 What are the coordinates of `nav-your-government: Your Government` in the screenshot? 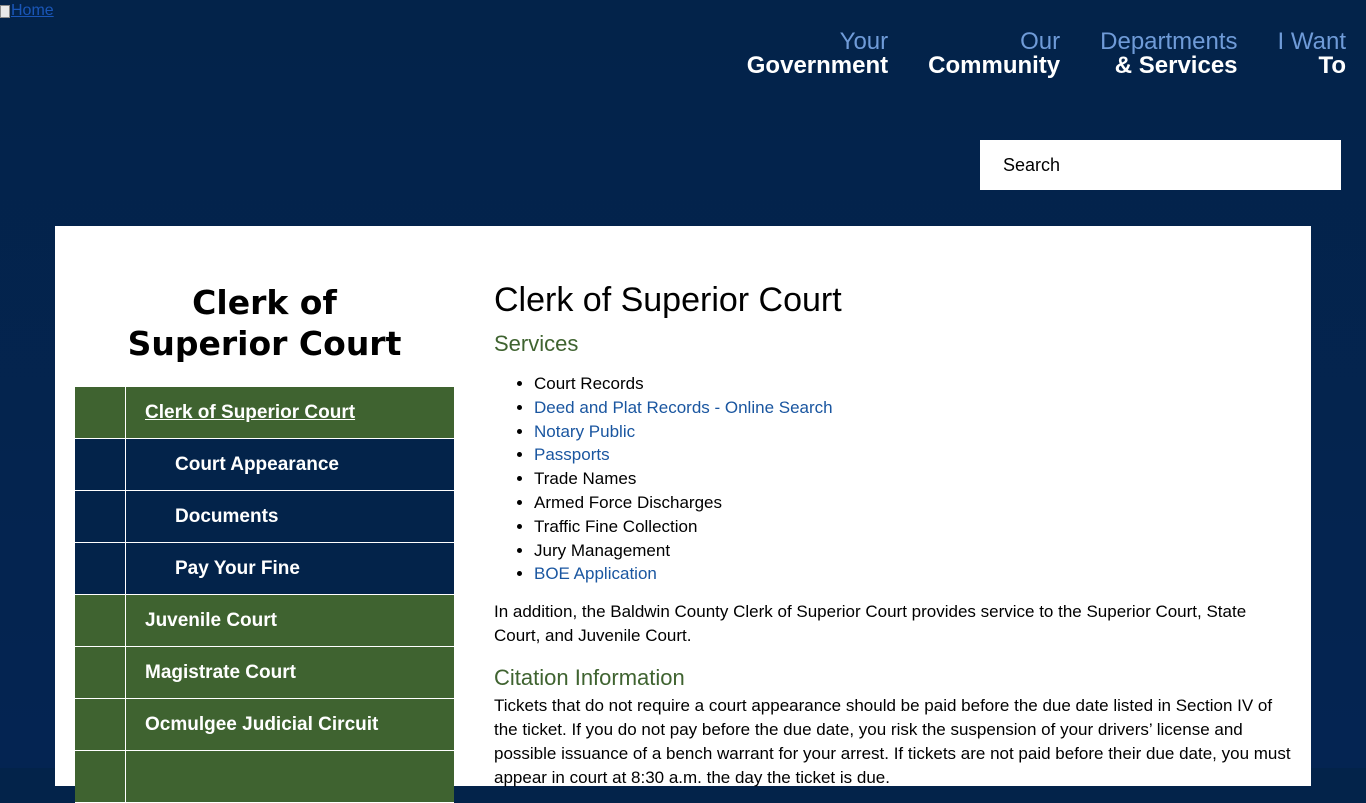 It's located at (817, 54).